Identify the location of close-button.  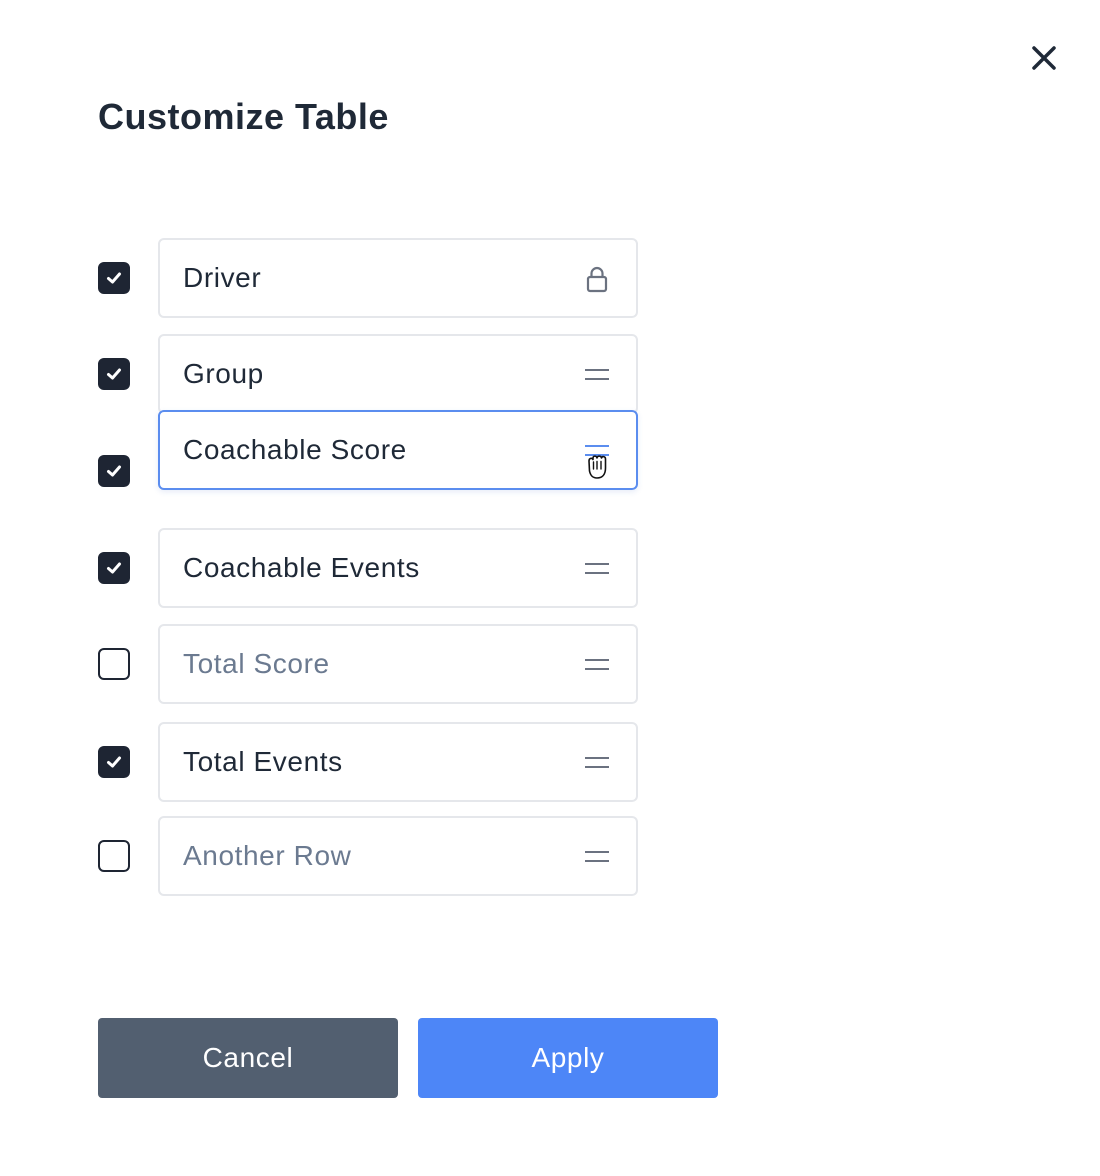
(1044, 58).